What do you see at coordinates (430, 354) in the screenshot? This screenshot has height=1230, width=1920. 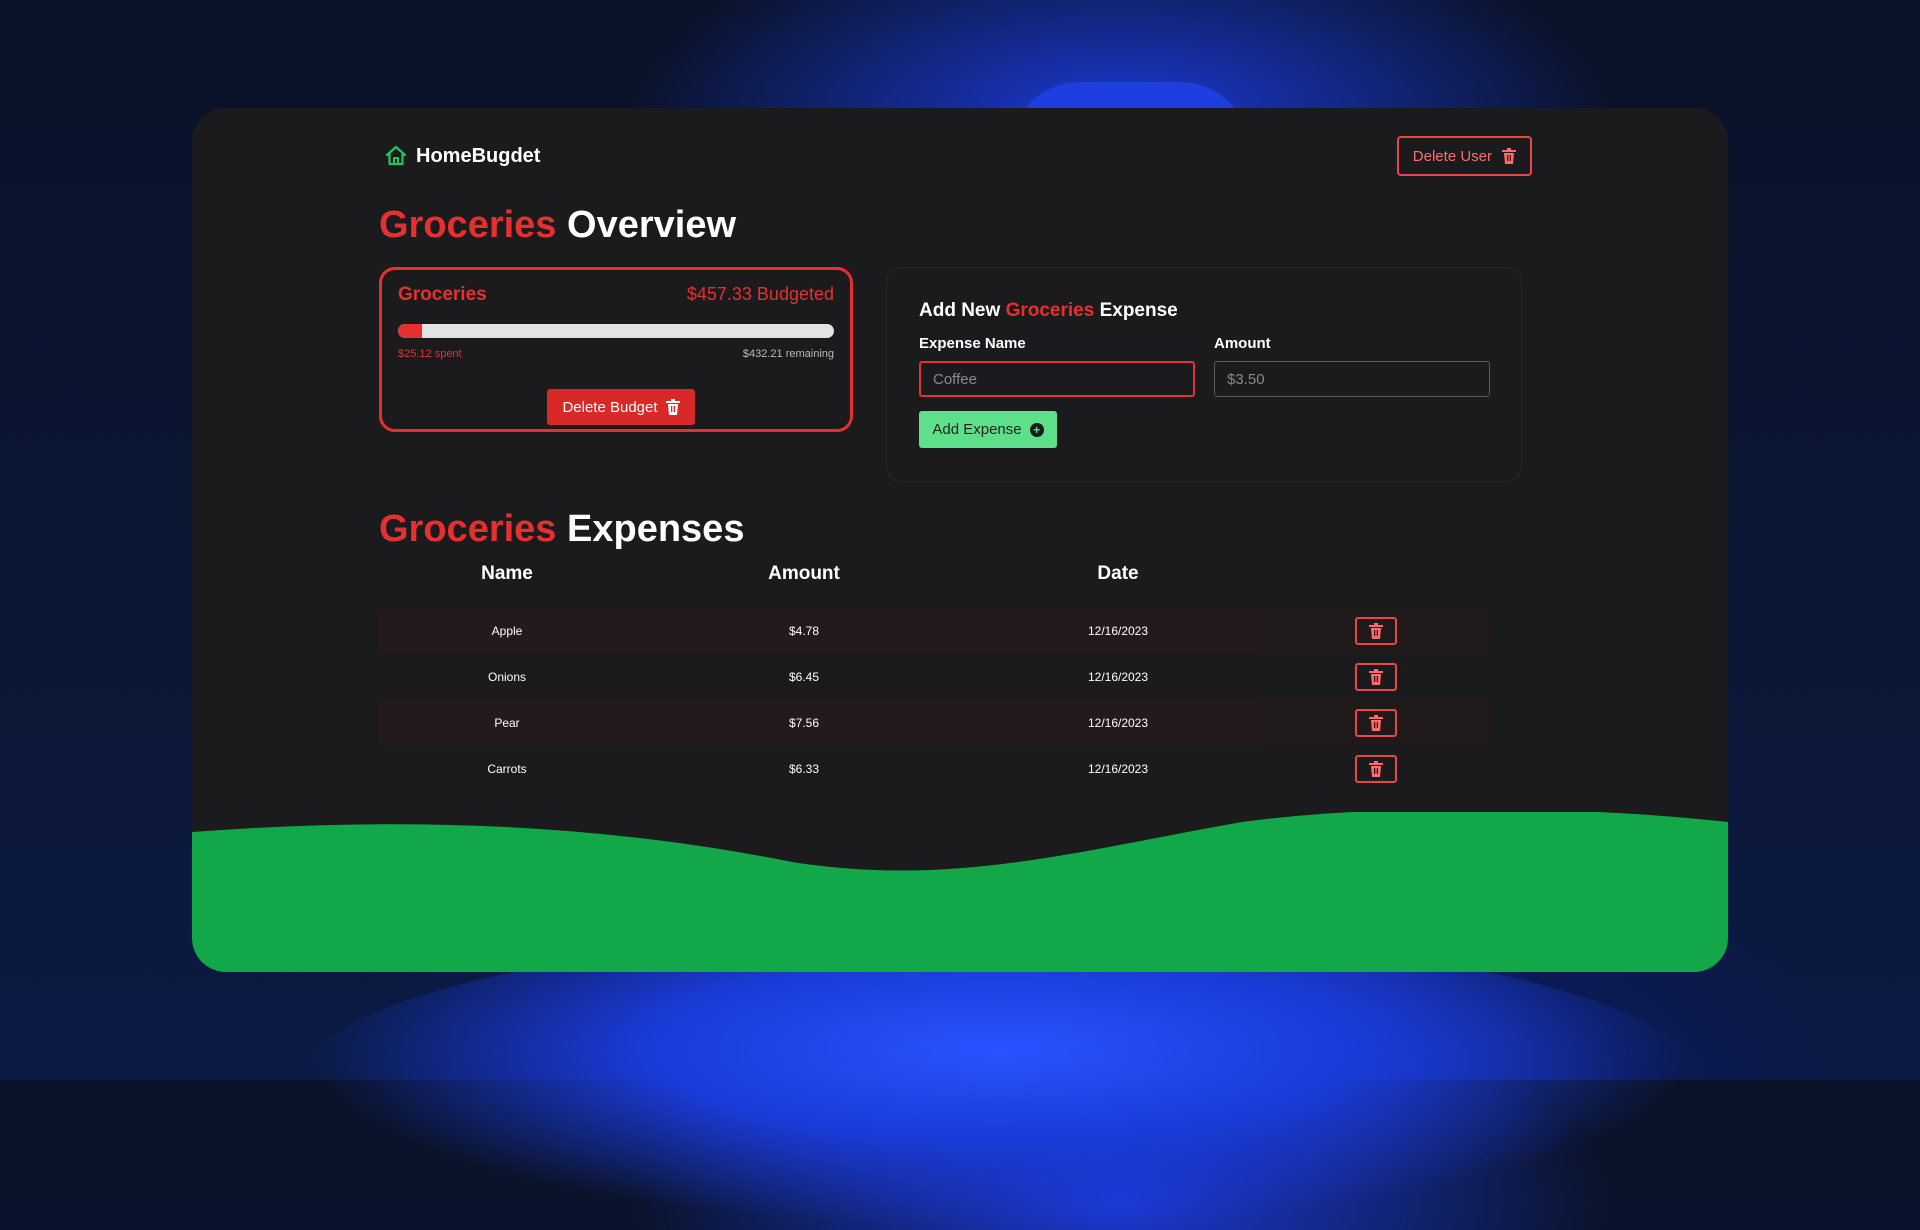 I see `budget-spent: $25.12 spent` at bounding box center [430, 354].